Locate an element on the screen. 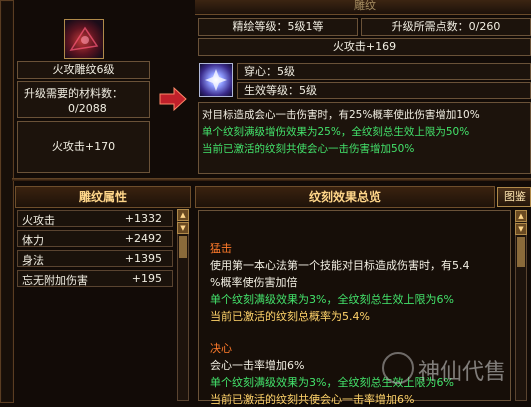  upgrade-points: 升级所需点数：0/260 is located at coordinates (446, 26).